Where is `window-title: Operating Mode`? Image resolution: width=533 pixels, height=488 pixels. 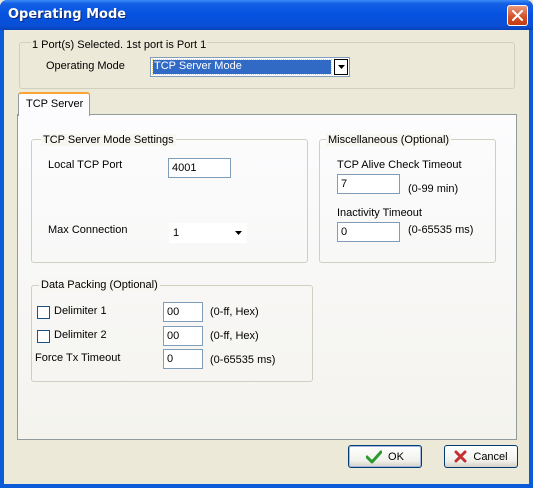
window-title: Operating Mode is located at coordinates (67, 14).